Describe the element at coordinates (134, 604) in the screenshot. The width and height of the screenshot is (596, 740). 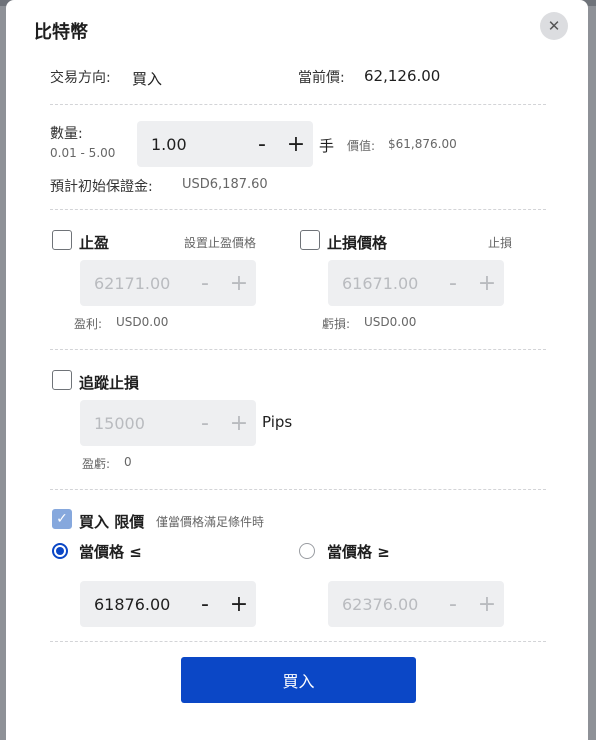
I see `limit-le-value: 61876.00` at that location.